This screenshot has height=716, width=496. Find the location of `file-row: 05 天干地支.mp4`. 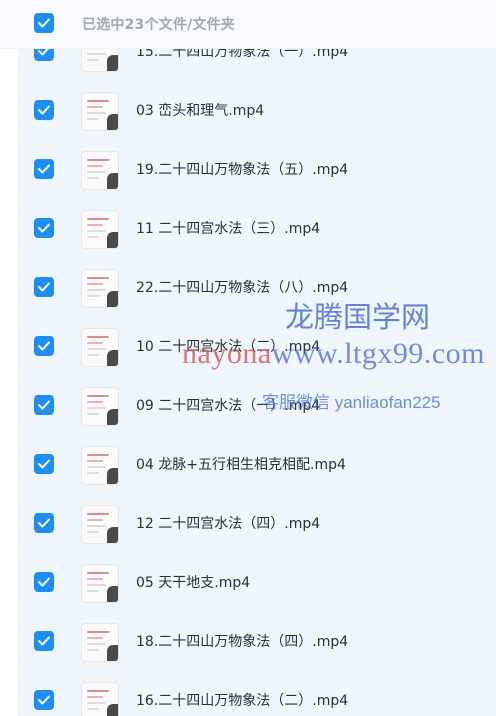

file-row: 05 天干地支.mp4 is located at coordinates (257, 582).